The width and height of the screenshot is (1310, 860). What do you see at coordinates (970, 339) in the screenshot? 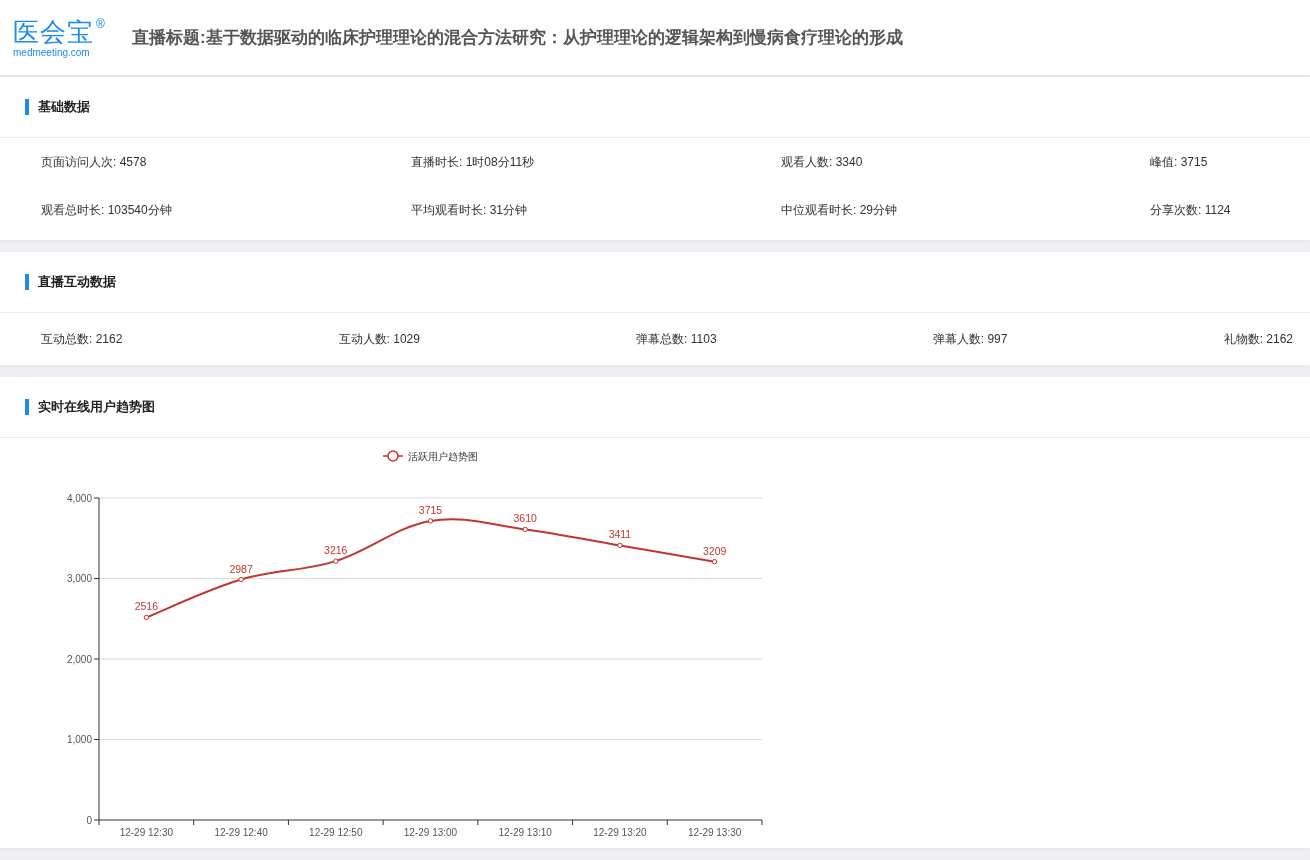
I see `stat-text: 弹幕人数: 997` at bounding box center [970, 339].